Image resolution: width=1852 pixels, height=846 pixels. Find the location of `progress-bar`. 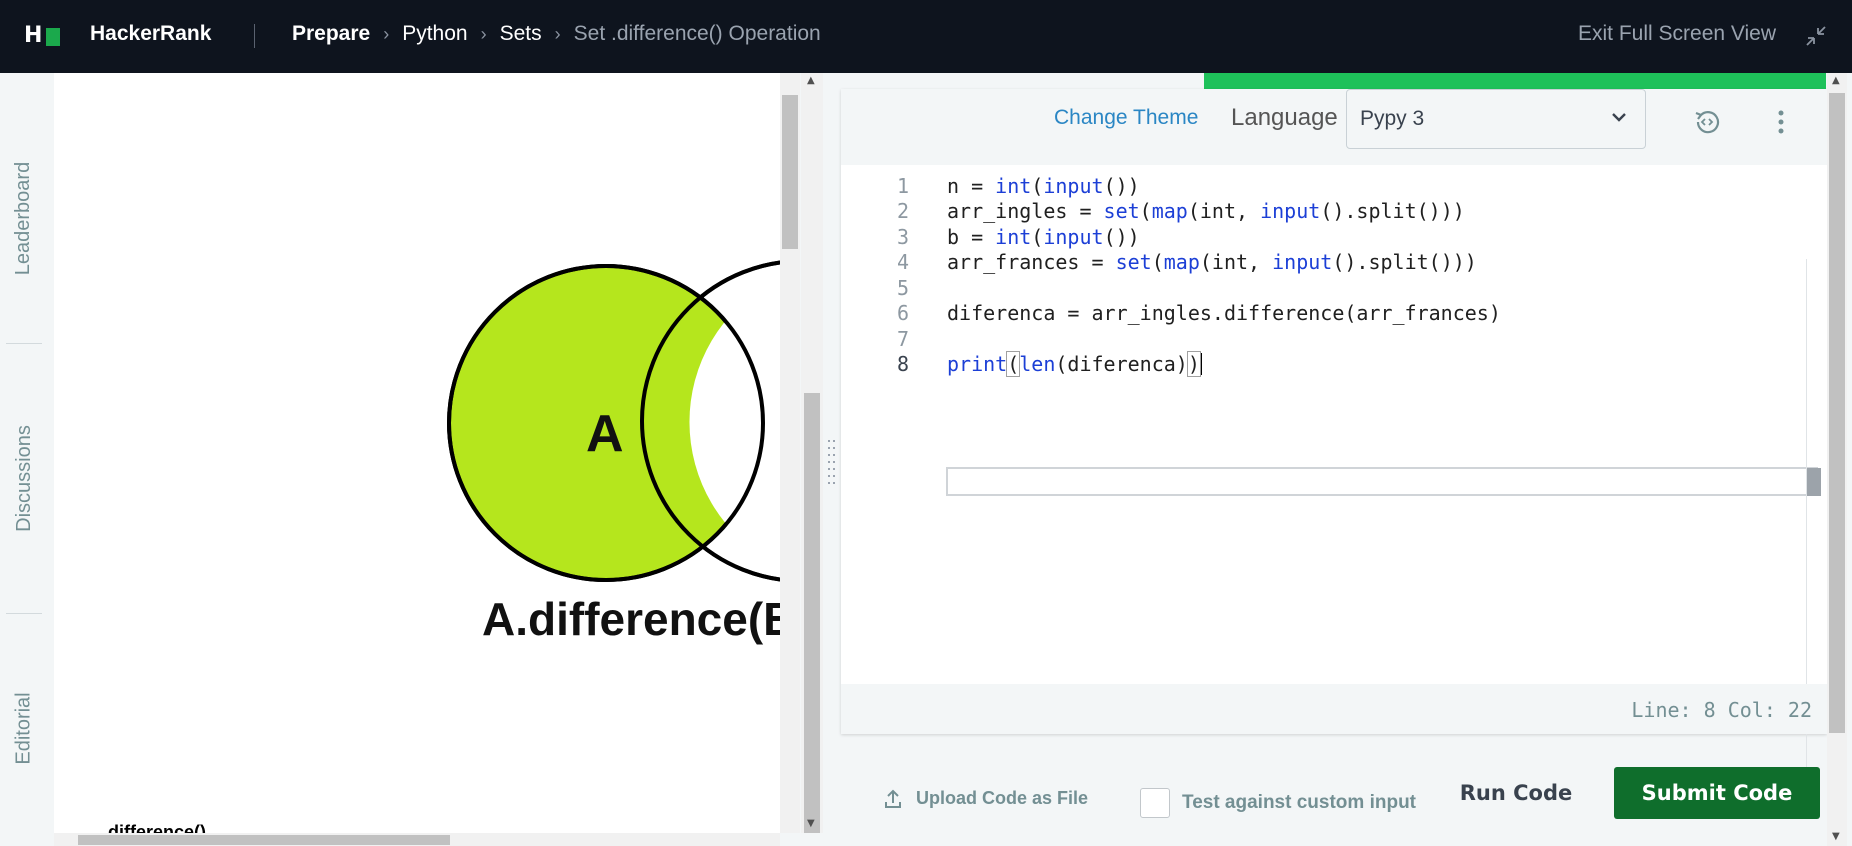

progress-bar is located at coordinates (1515, 81).